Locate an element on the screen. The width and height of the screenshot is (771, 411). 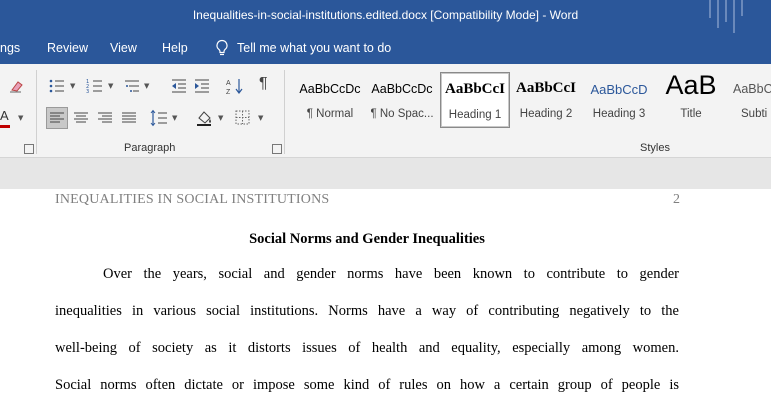
tell-me-label: Tell me what you want to do is located at coordinates (314, 47).